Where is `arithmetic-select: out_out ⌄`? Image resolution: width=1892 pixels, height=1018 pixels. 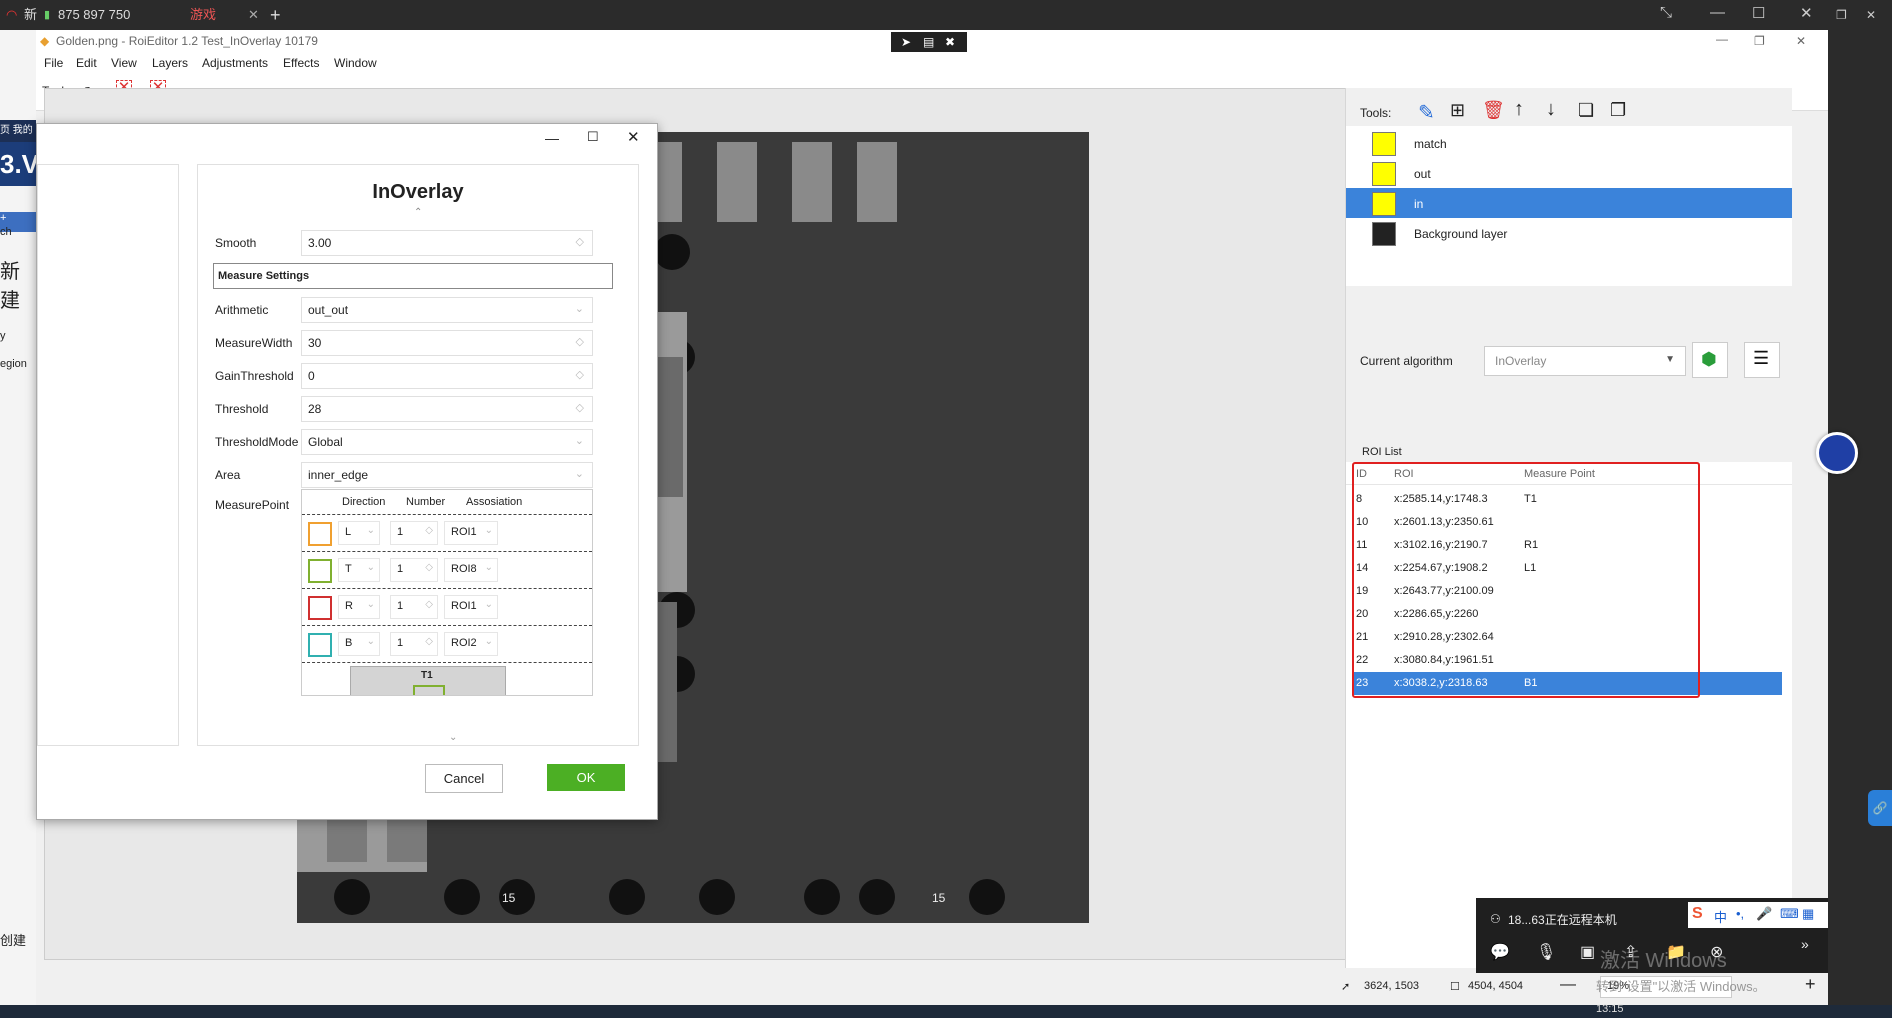
arithmetic-select: out_out ⌄ is located at coordinates (447, 310).